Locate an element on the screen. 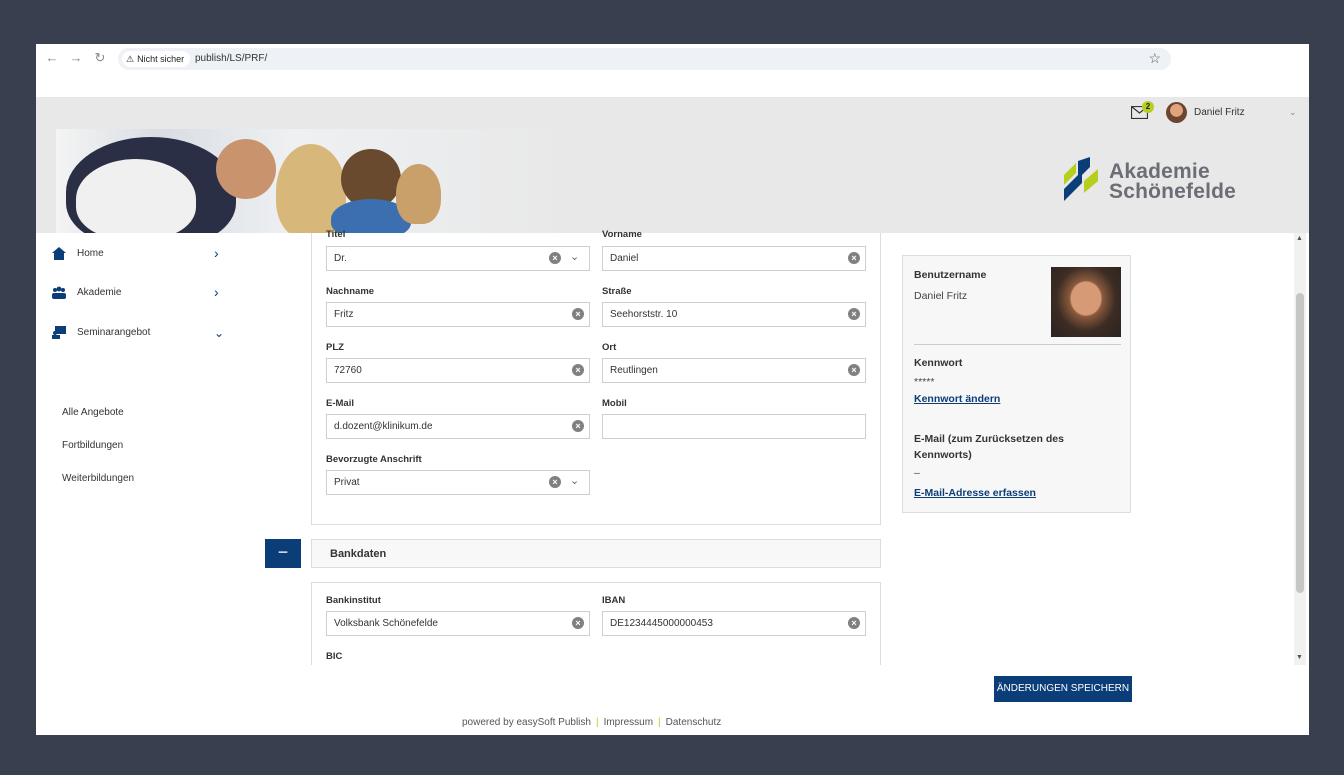 The height and width of the screenshot is (775, 1344). vorname-field: Daniel × is located at coordinates (734, 258).